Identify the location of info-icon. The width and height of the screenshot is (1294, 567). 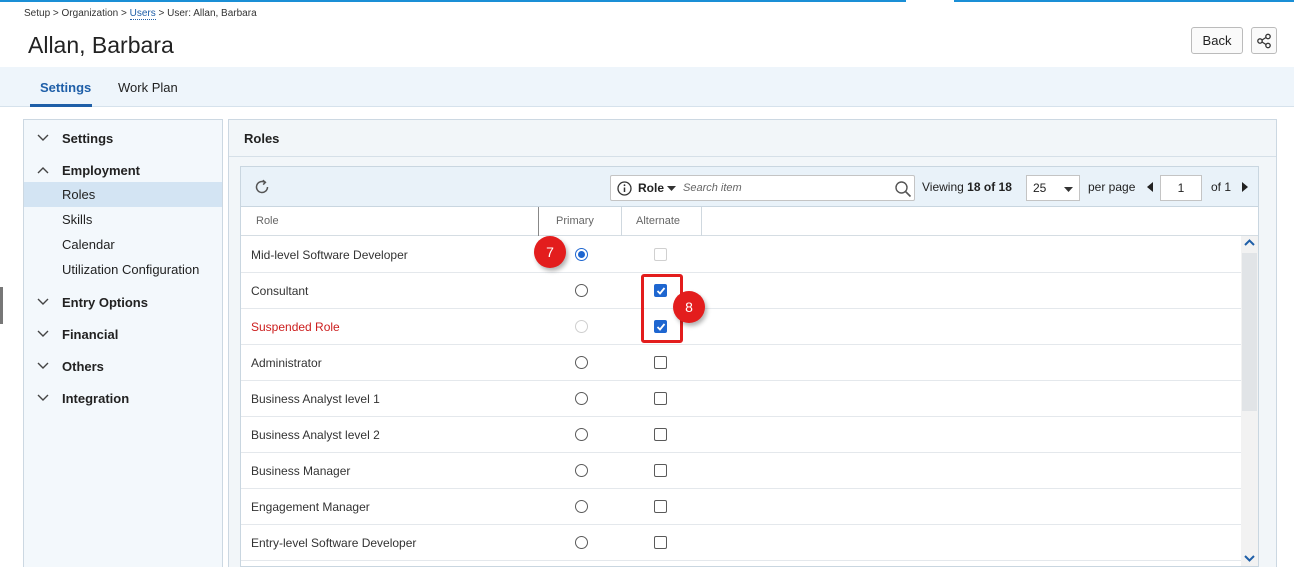
(624, 188).